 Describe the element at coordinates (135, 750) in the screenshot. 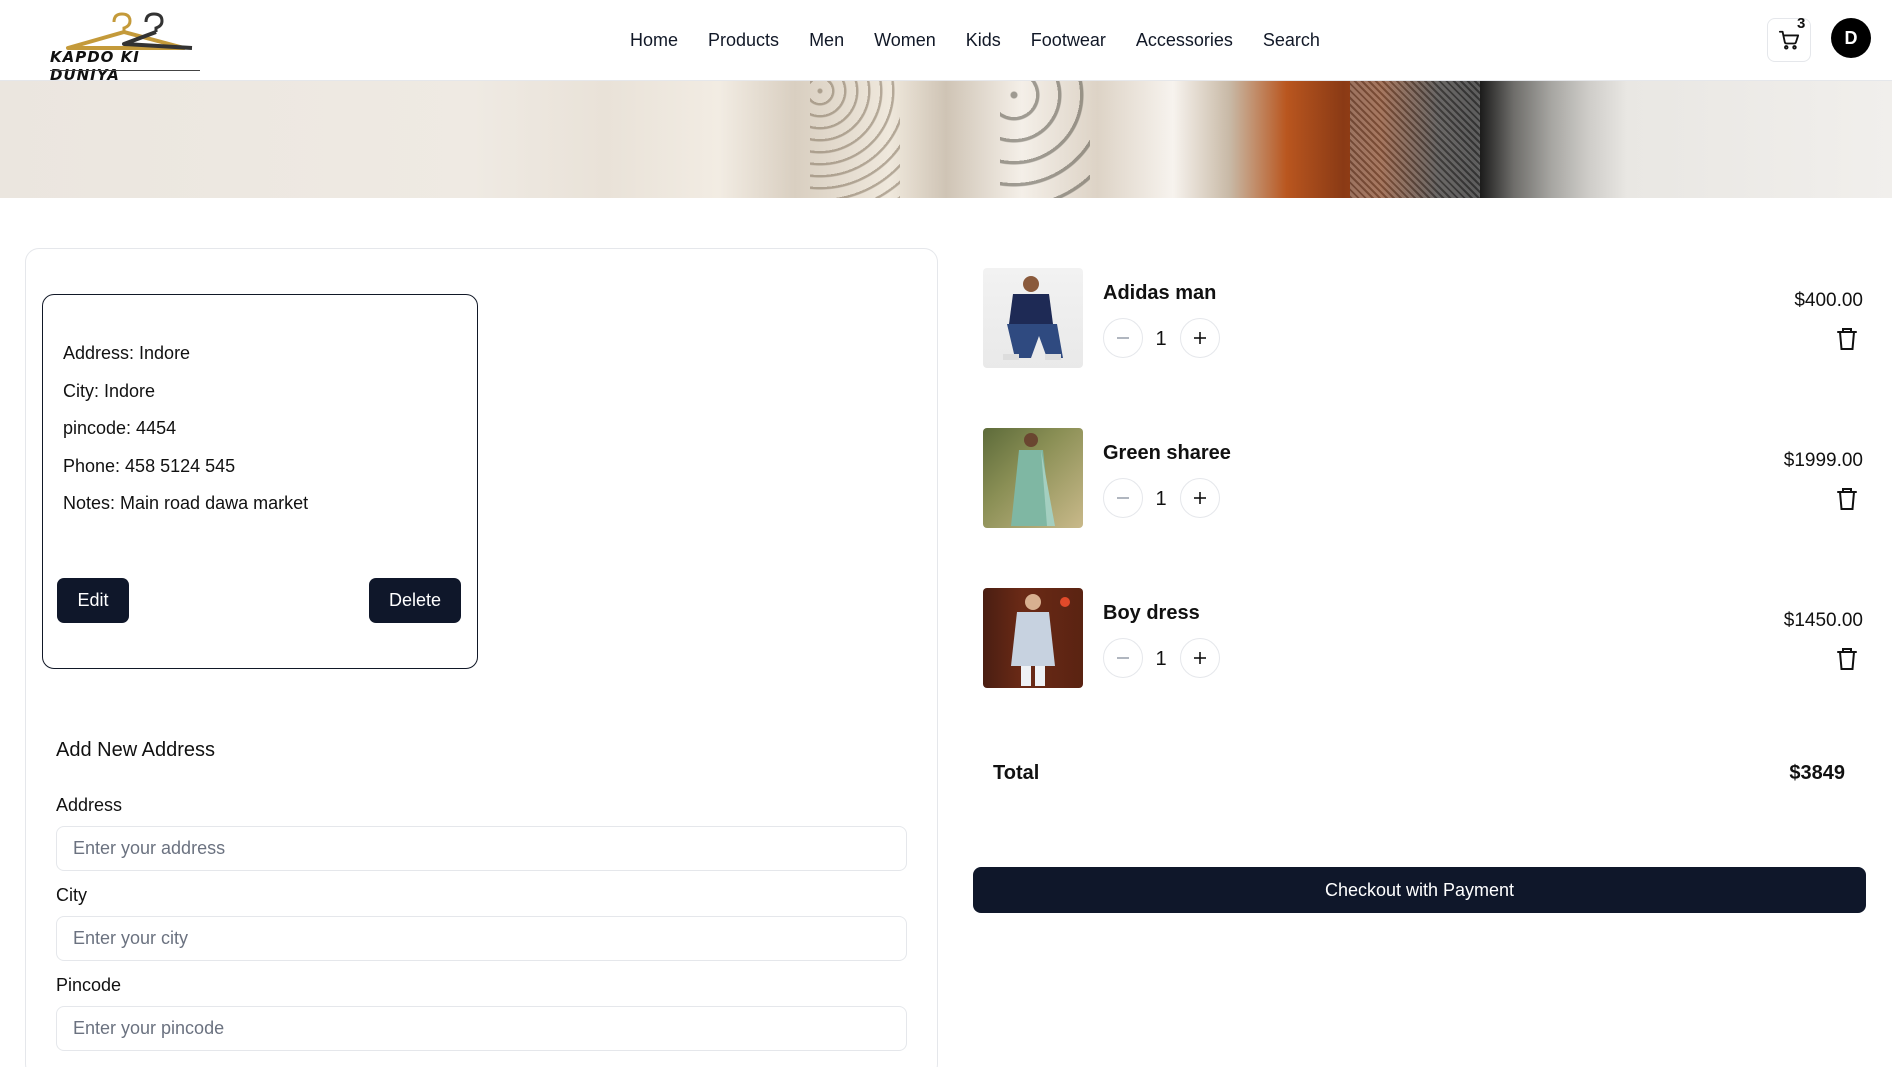

I see `add-address-title: Add New Address` at that location.